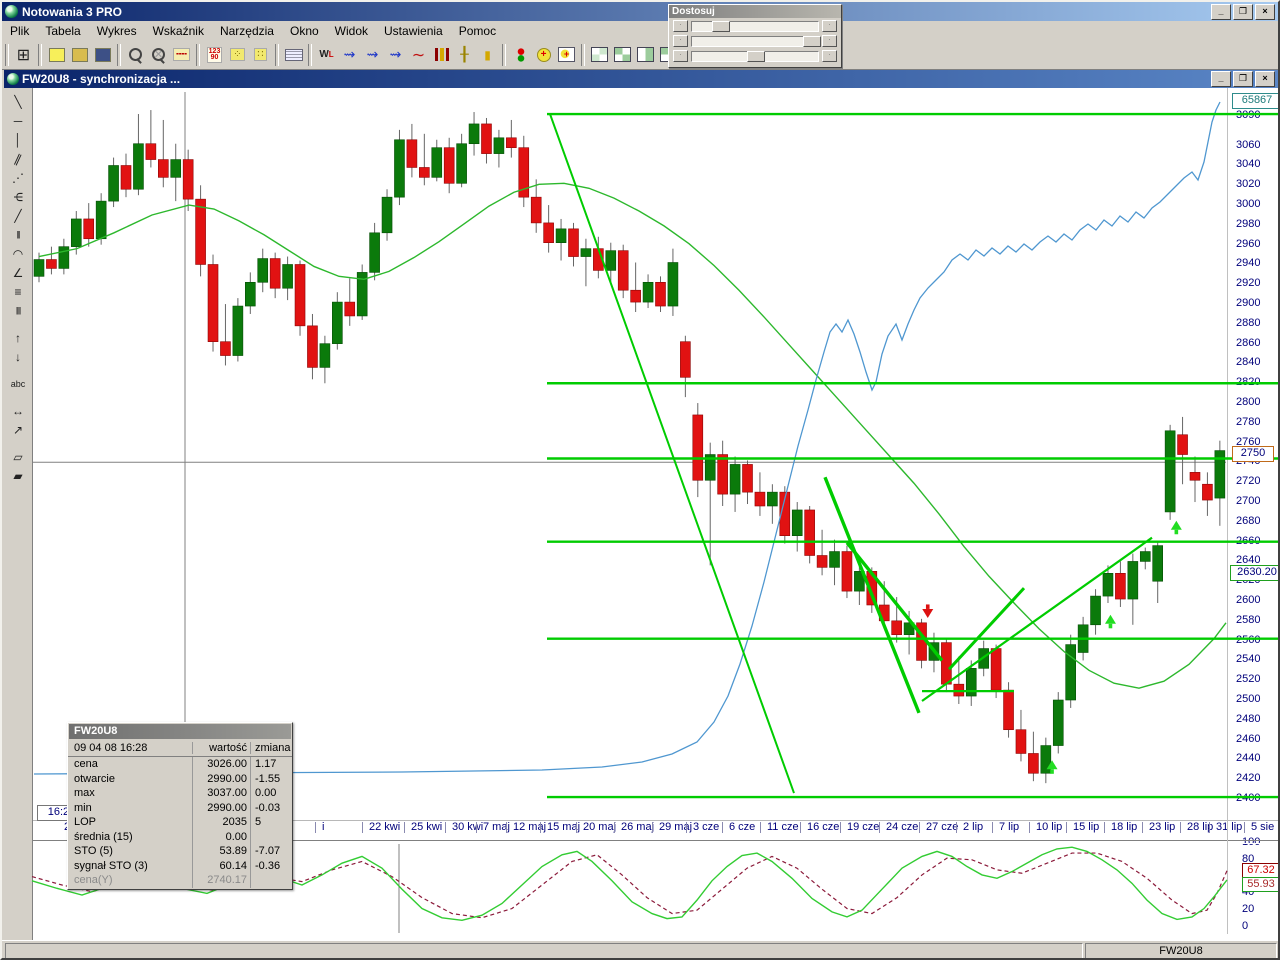 This screenshot has width=1280, height=960. What do you see at coordinates (79, 55) in the screenshot?
I see `open-folder-icon` at bounding box center [79, 55].